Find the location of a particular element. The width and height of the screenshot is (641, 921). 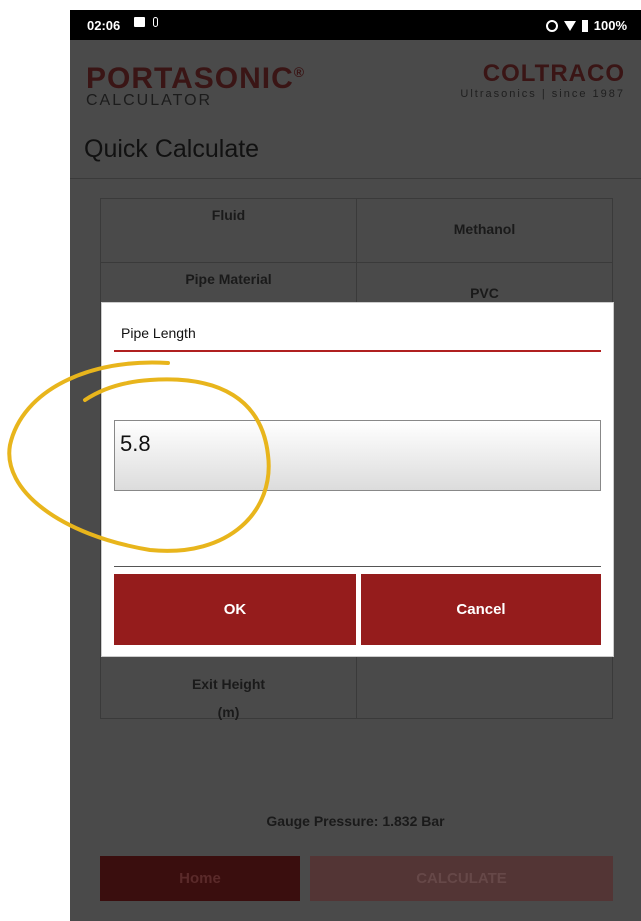

page-title: Quick Calculate is located at coordinates (172, 149).